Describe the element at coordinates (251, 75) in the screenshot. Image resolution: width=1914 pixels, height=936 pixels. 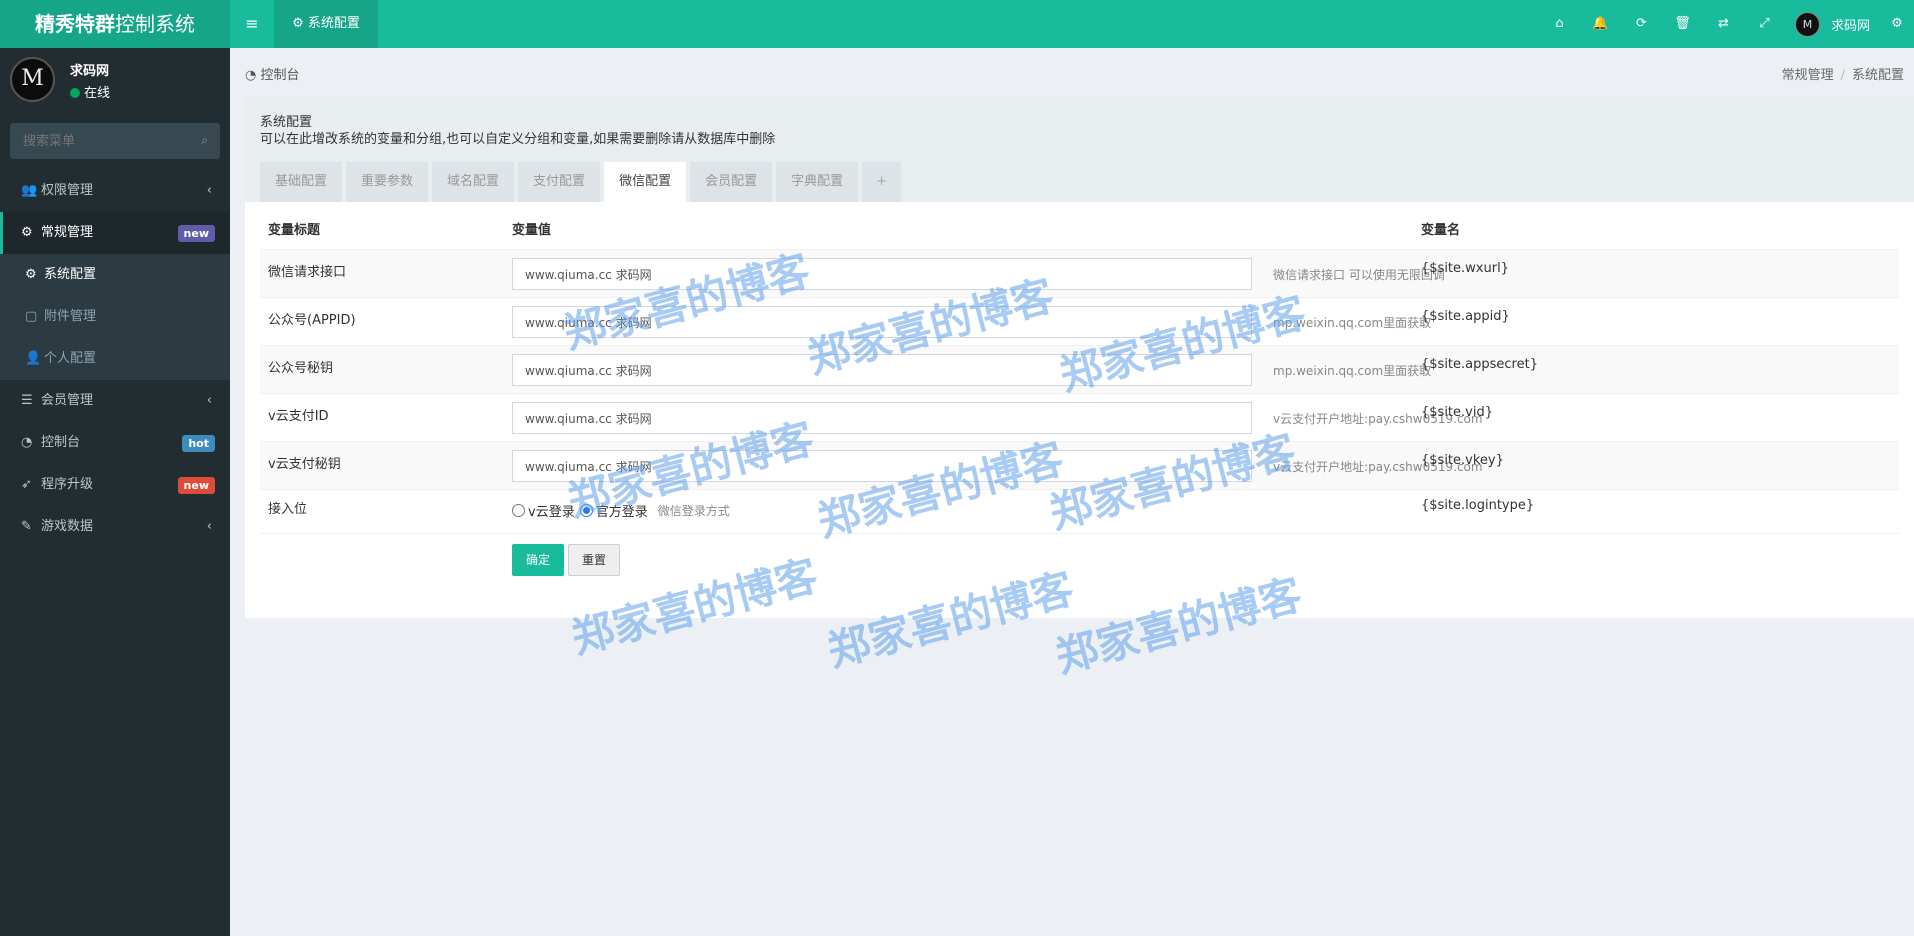
I see `dashboard-icon: ◔` at that location.